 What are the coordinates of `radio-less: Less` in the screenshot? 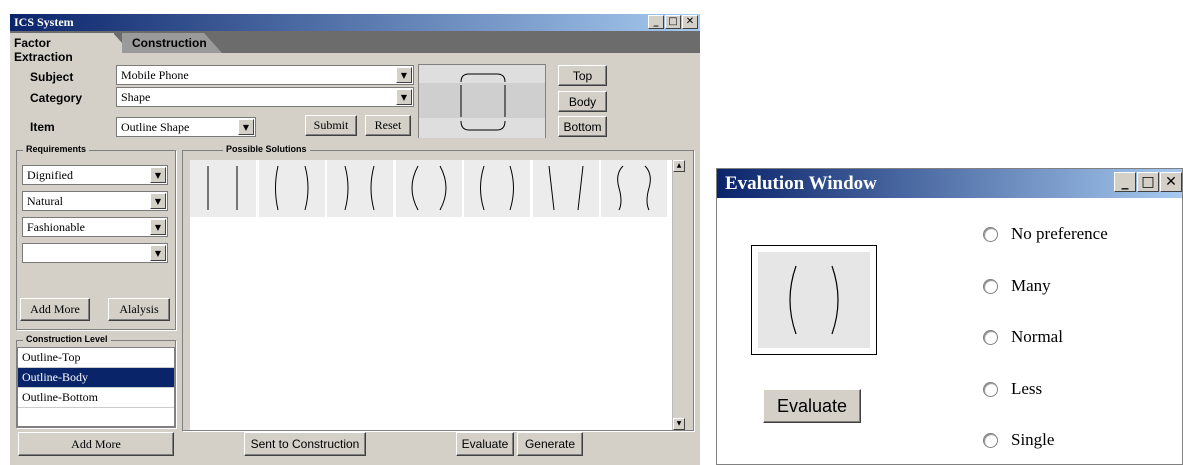 It's located at (1012, 389).